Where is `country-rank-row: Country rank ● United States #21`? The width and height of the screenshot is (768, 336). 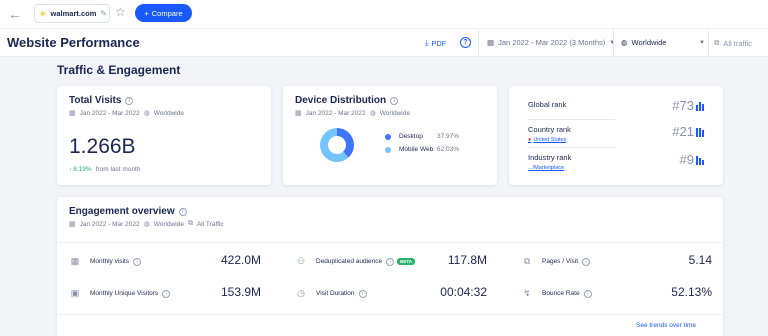 country-rank-row: Country rank ● United States #21 is located at coordinates (616, 133).